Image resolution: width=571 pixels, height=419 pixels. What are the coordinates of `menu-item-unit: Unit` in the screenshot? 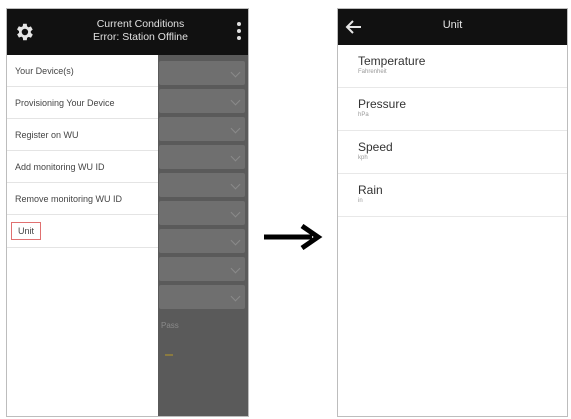 It's located at (82, 231).